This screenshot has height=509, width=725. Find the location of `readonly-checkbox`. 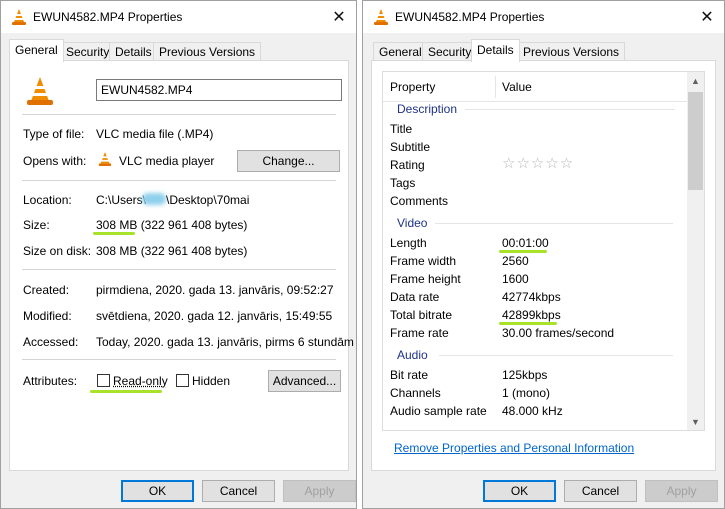

readonly-checkbox is located at coordinates (103, 380).